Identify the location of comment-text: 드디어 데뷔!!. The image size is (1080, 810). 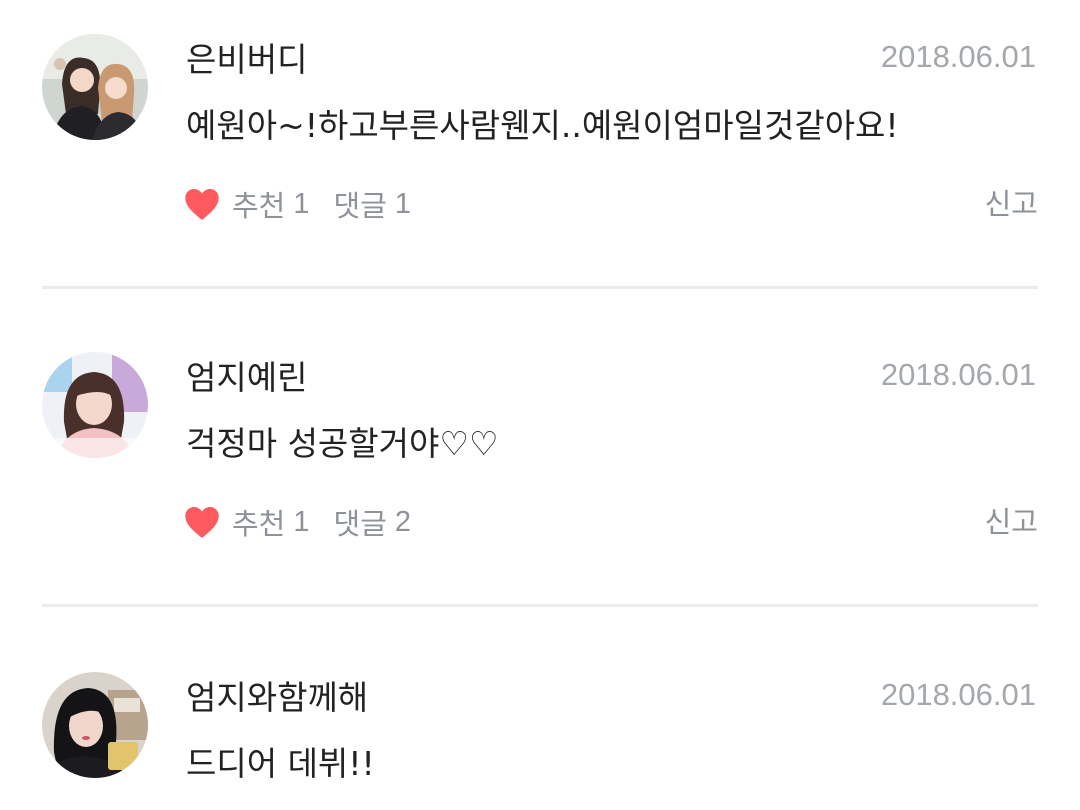
(280, 763).